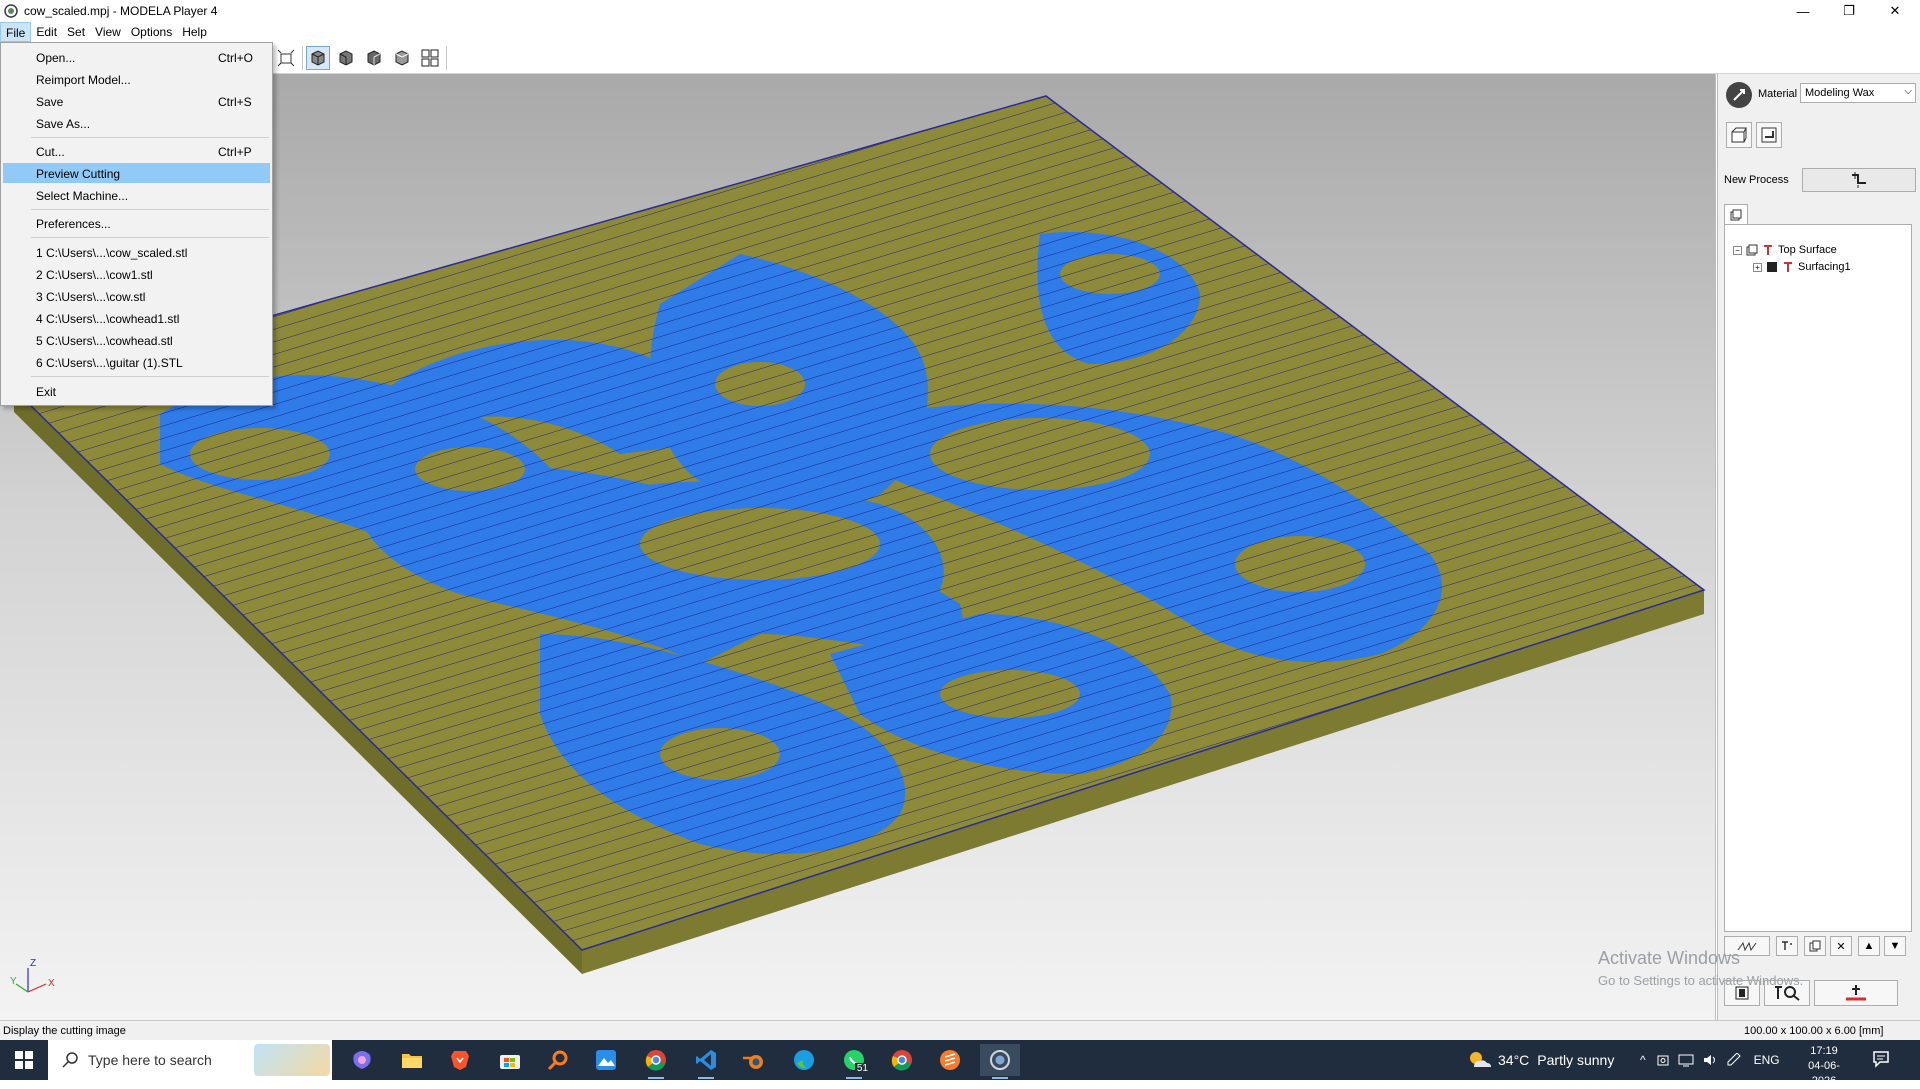 Image resolution: width=1920 pixels, height=1089 pixels. Describe the element at coordinates (136, 391) in the screenshot. I see `file-menu-exit: Exit` at that location.